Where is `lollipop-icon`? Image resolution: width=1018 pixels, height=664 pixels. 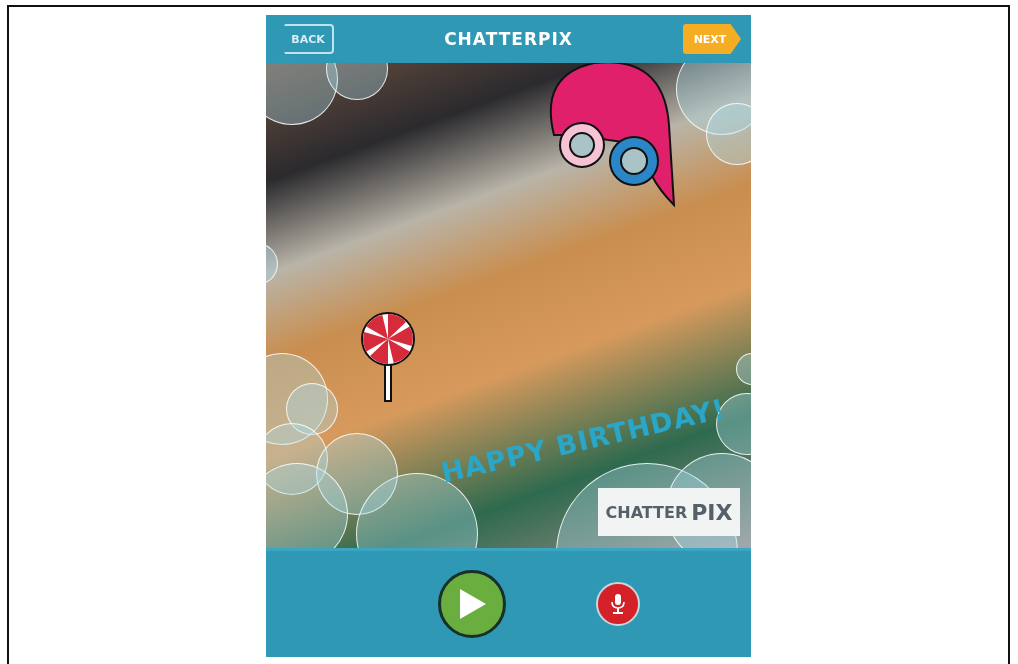 lollipop-icon is located at coordinates (388, 357).